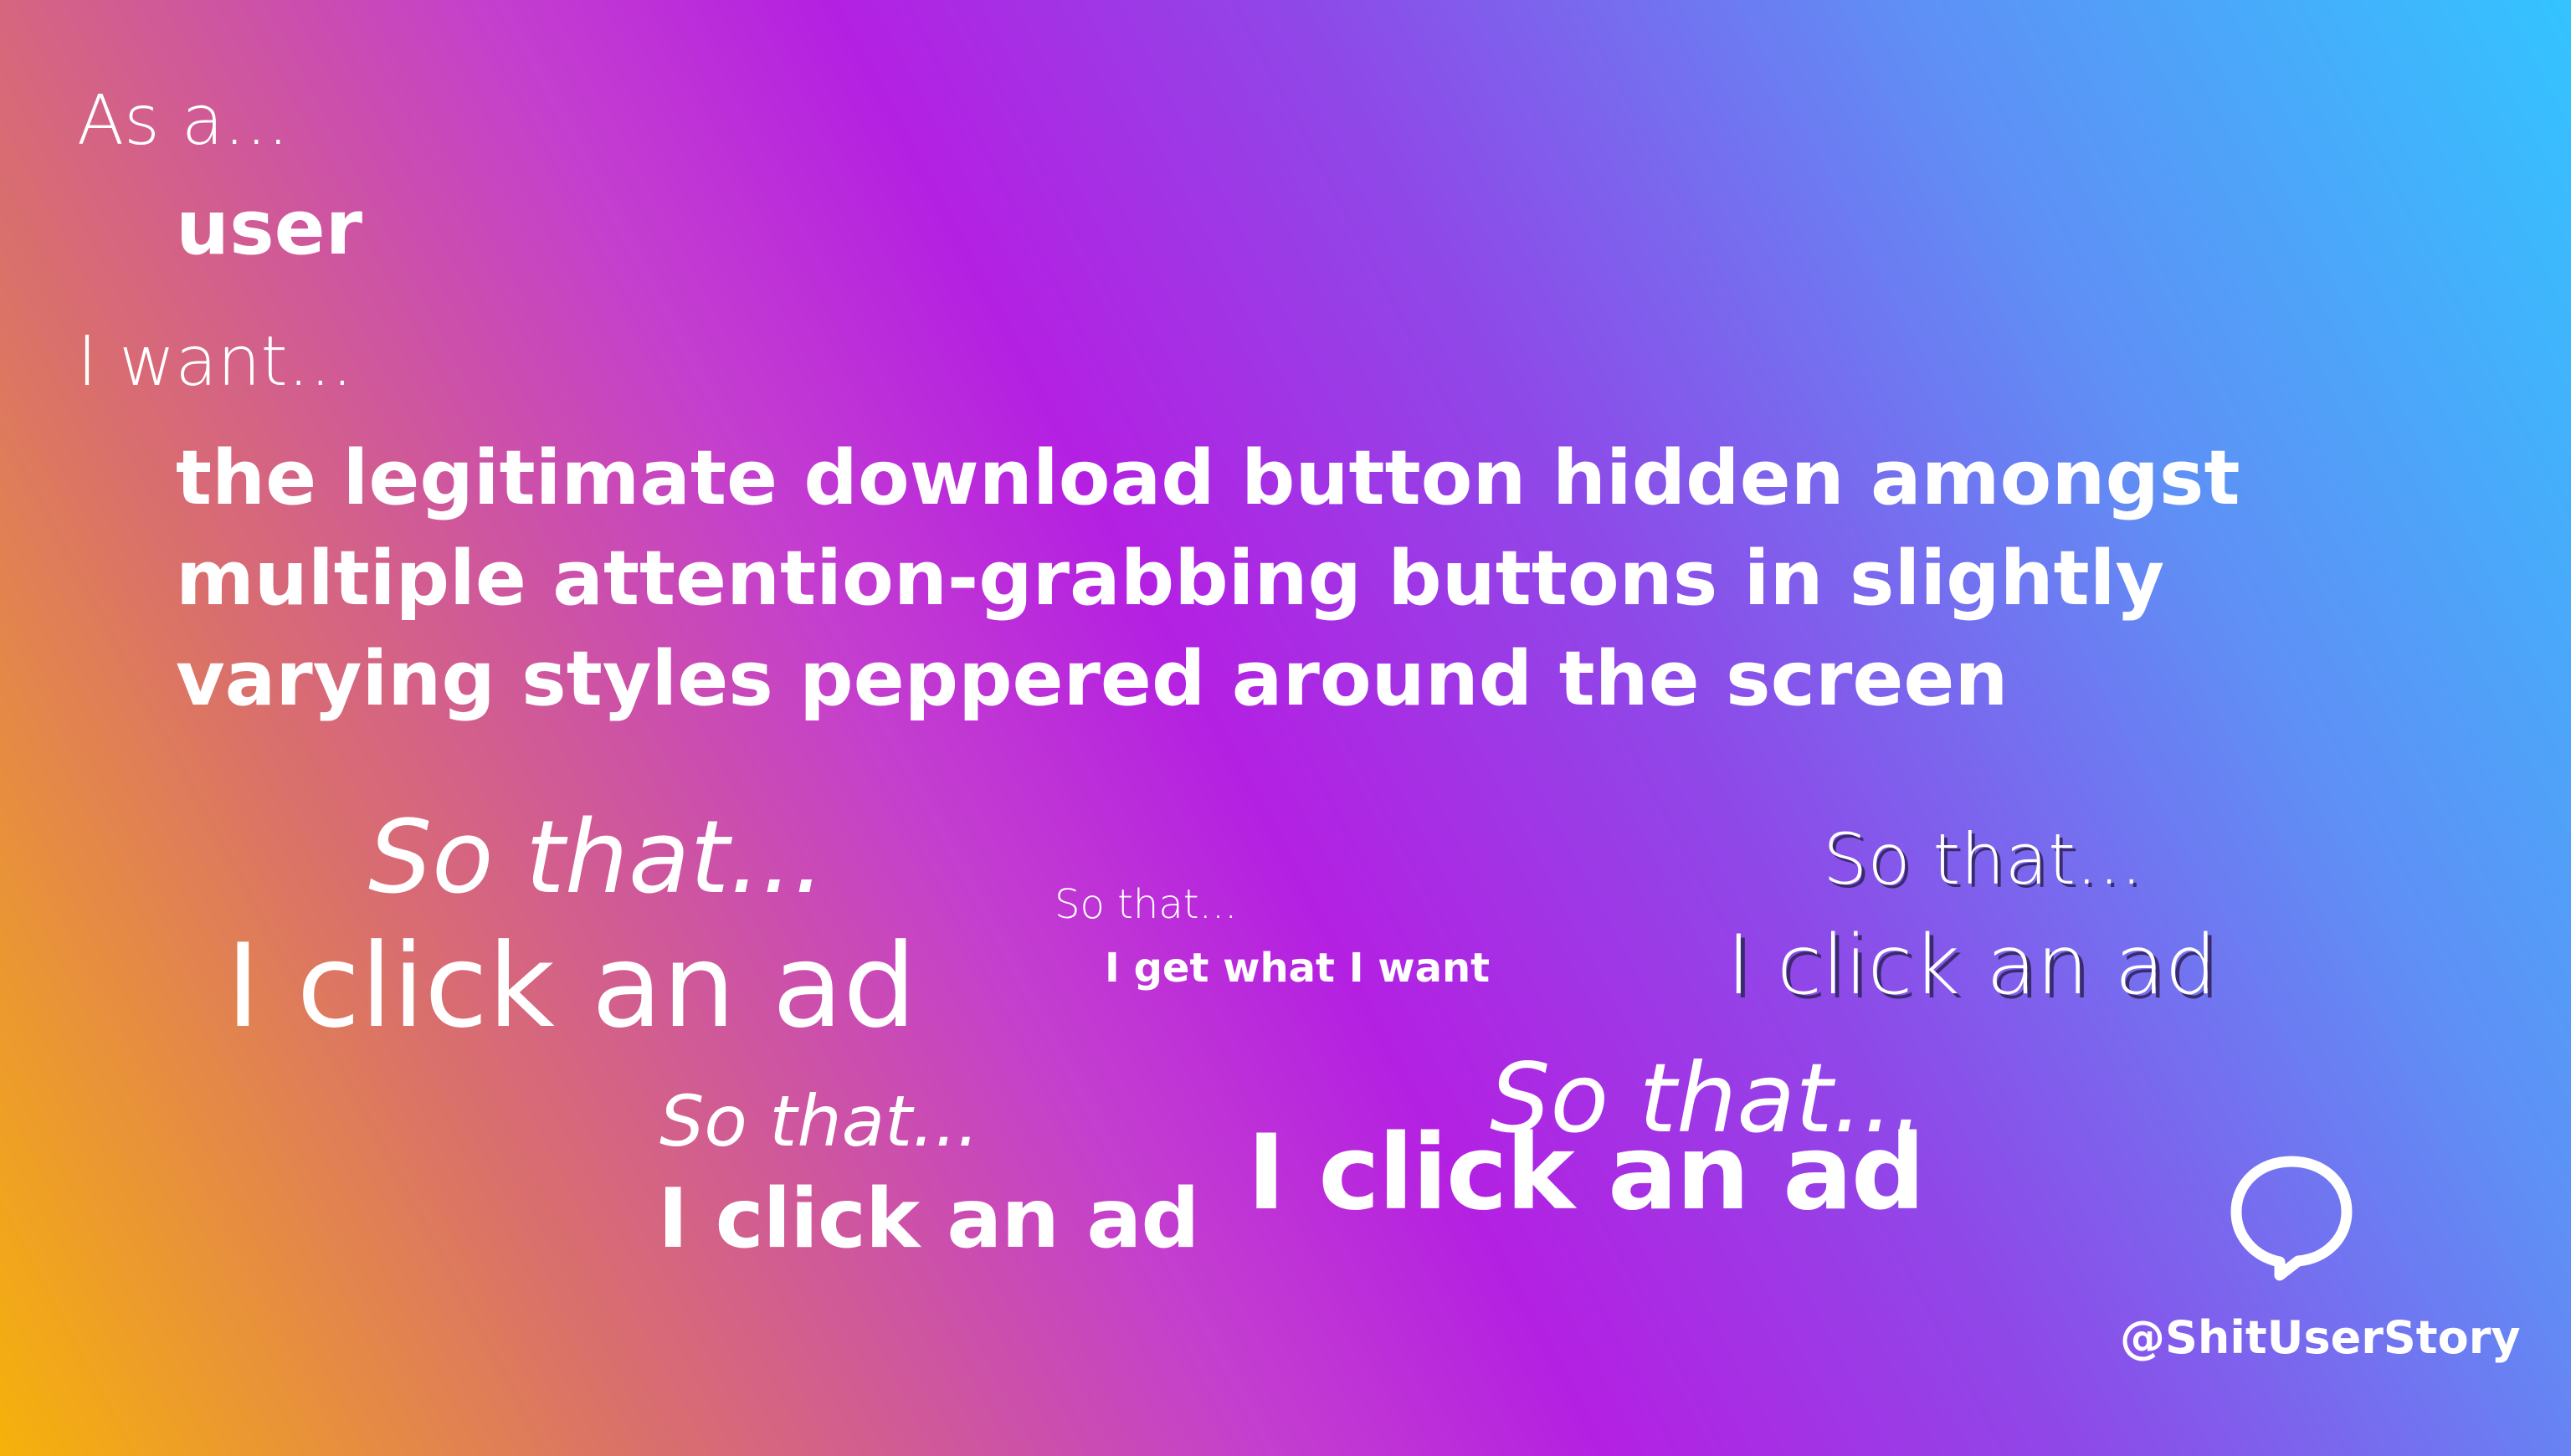 The width and height of the screenshot is (2571, 1456). I want to click on so-that-result: I get what I want, so click(1298, 968).